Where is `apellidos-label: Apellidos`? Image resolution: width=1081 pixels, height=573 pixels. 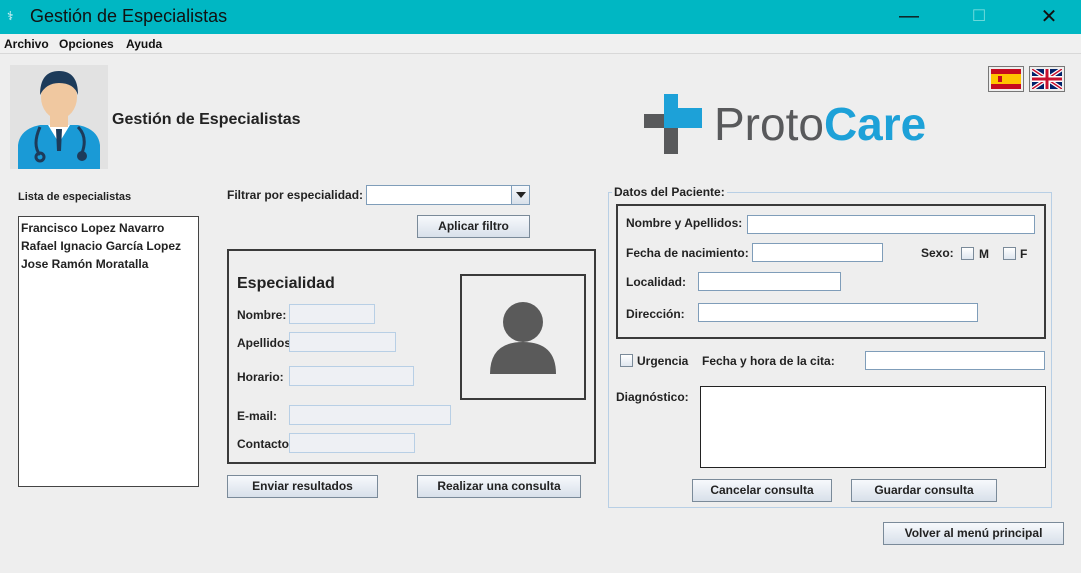 apellidos-label: Apellidos is located at coordinates (264, 343).